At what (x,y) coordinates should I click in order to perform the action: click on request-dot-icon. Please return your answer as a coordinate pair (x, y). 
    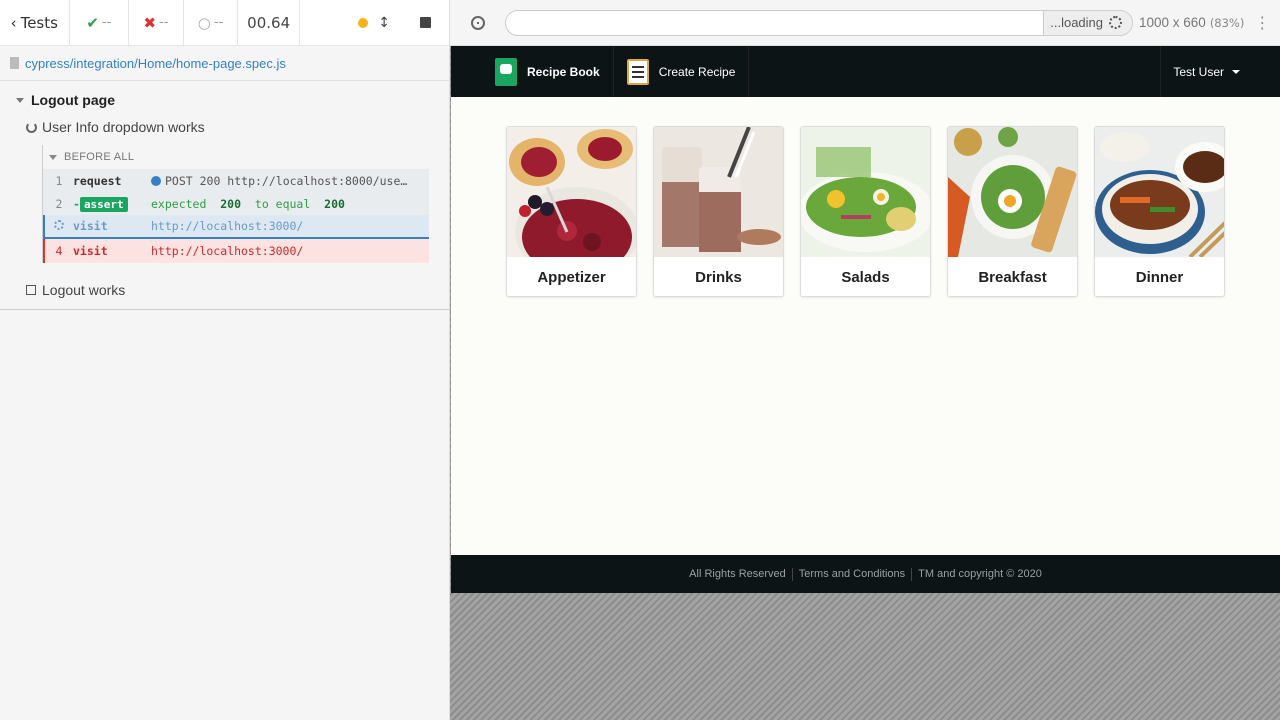
    Looking at the image, I should click on (156, 180).